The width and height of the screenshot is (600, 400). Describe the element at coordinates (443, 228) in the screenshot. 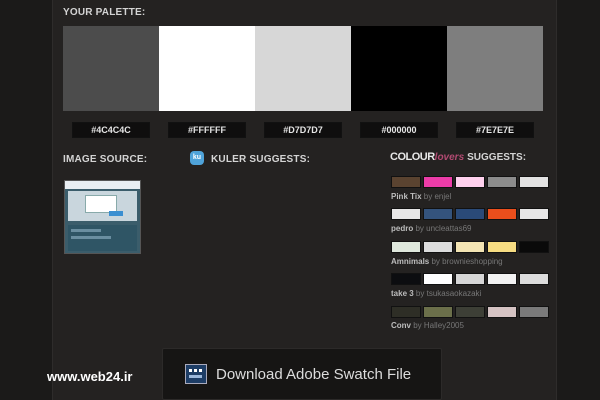

I see `suggestion-2-author: by uncleattas69` at that location.